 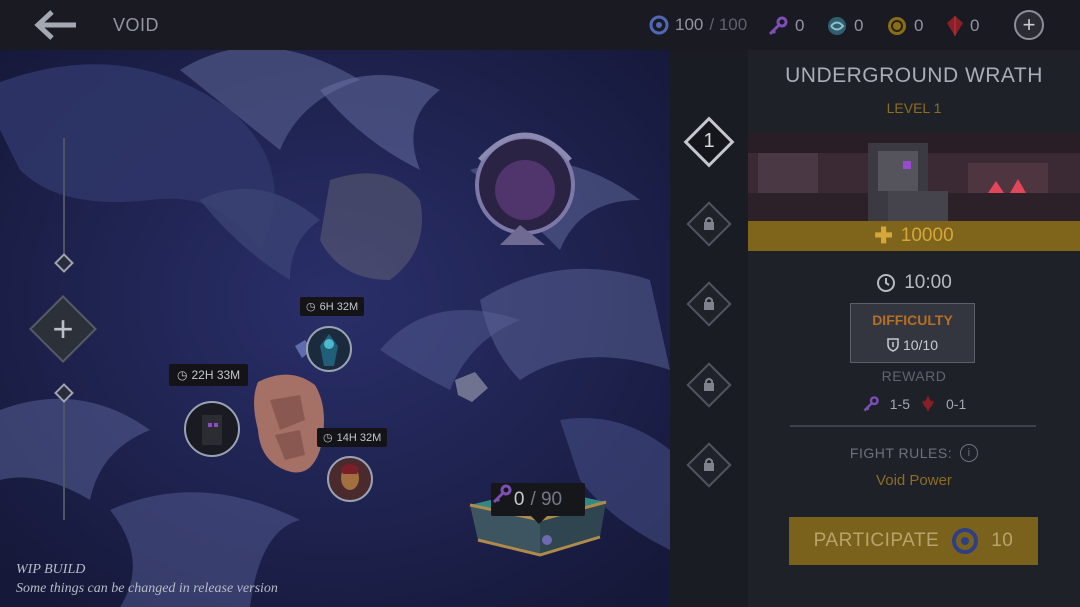 What do you see at coordinates (136, 25) in the screenshot?
I see `screen-title: VOID` at bounding box center [136, 25].